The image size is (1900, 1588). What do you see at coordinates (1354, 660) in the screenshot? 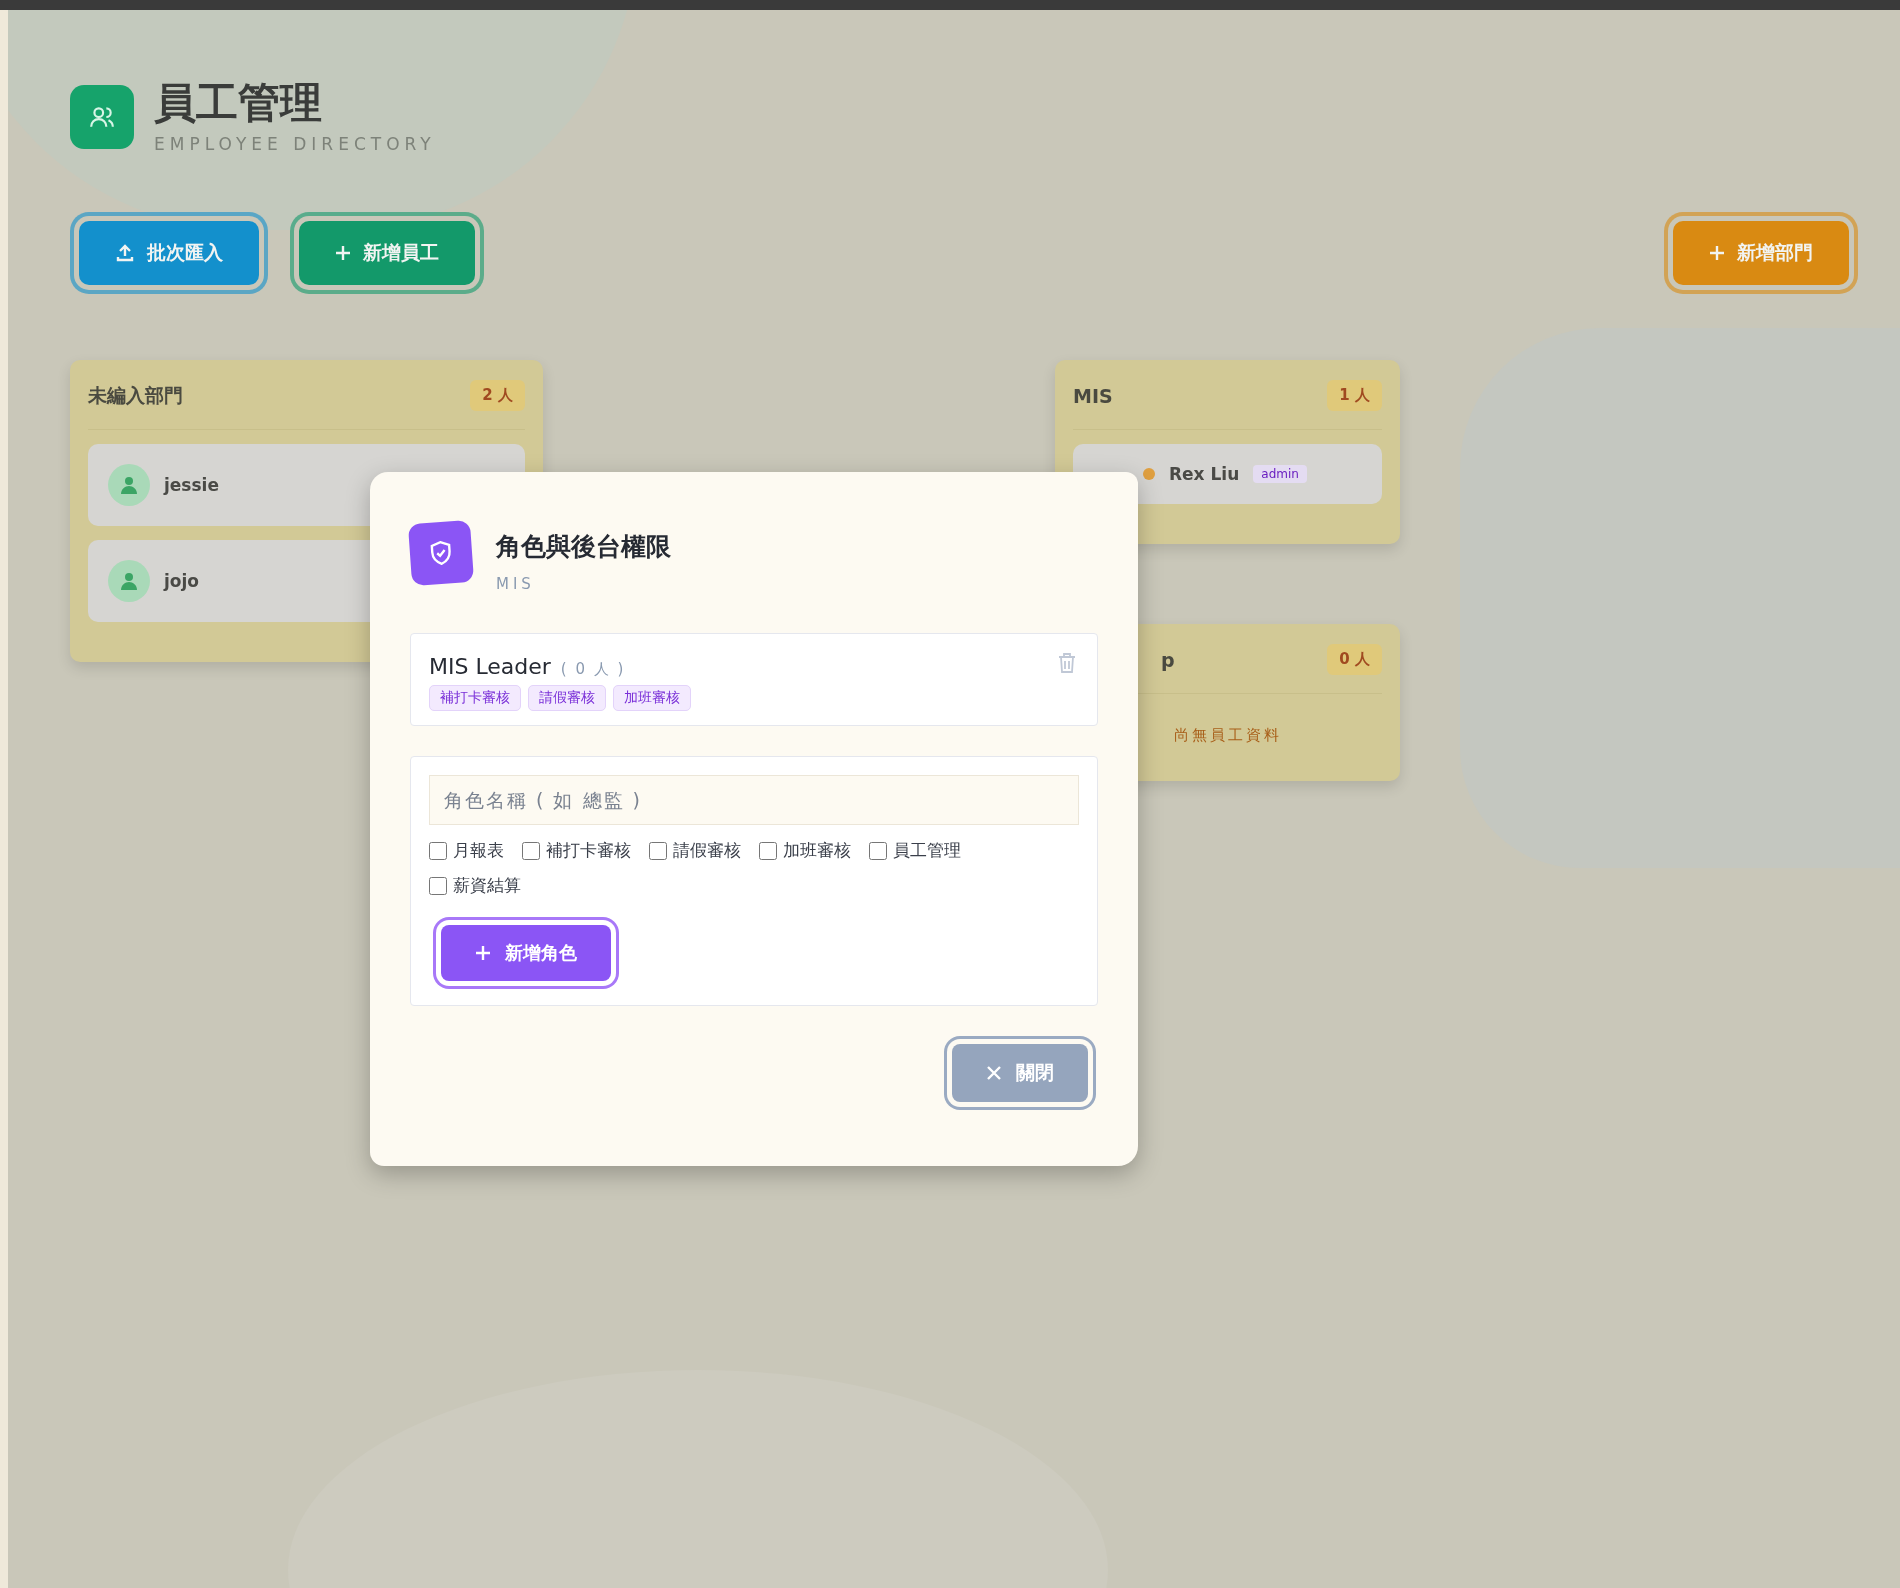
I see `member-count: 0 人` at bounding box center [1354, 660].